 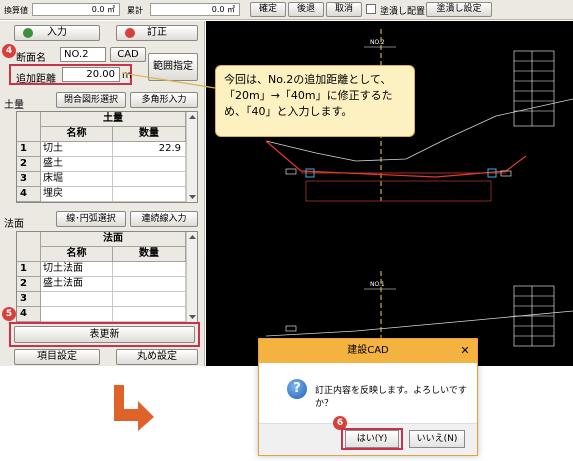 I want to click on rounding-settings-button: 丸め設定, so click(x=157, y=357).